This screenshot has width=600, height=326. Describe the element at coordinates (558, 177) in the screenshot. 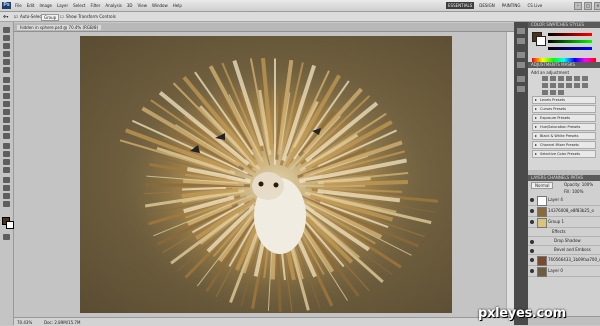

I see `tab-channels: CHANNELS` at that location.